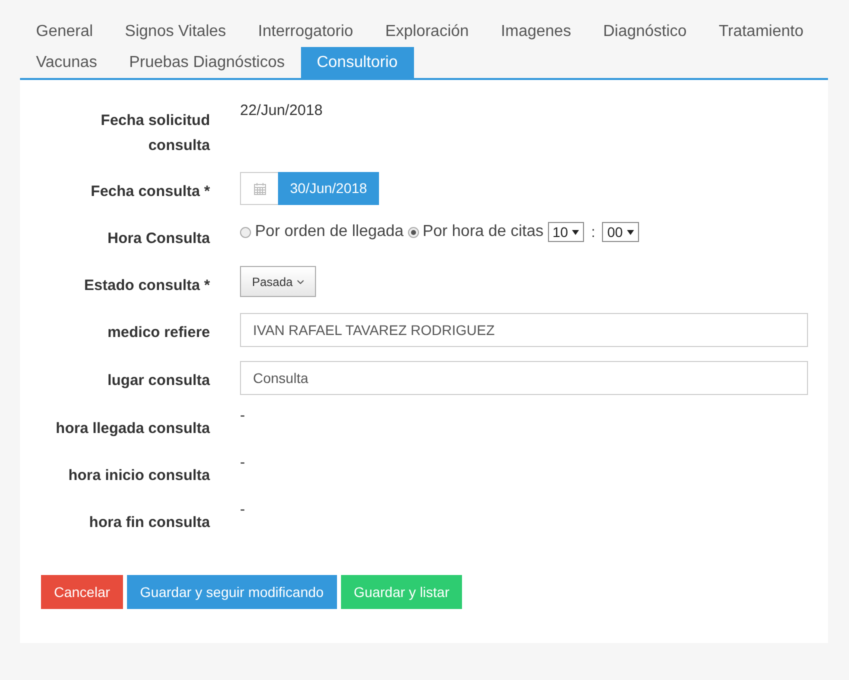 The image size is (849, 680). I want to click on field-value: 22/Jun/2018, so click(281, 111).